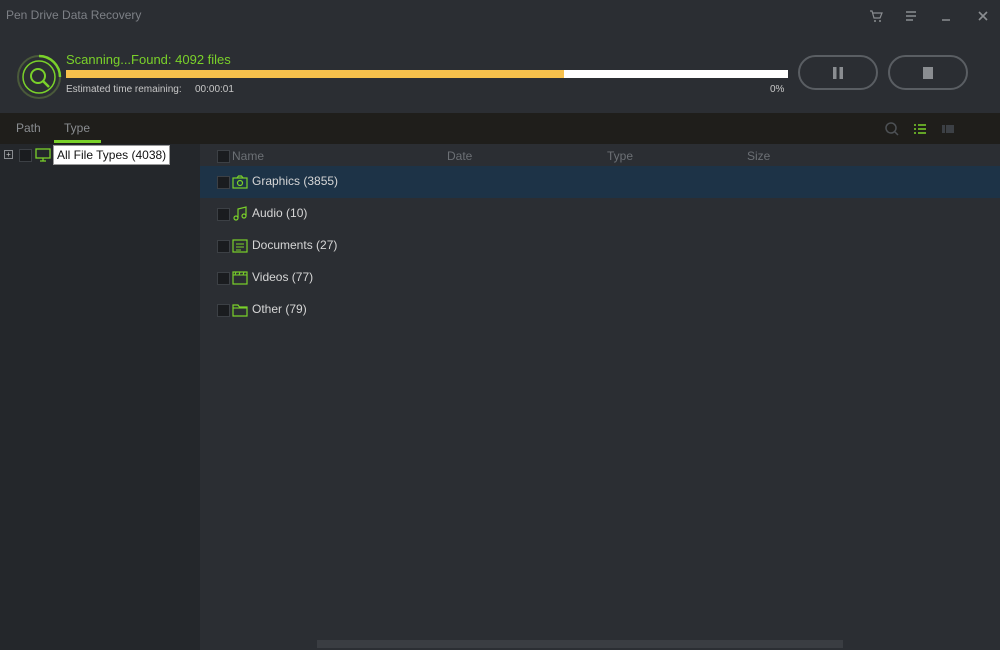 This screenshot has width=1000, height=650. I want to click on row-label: Documents (27), so click(295, 245).